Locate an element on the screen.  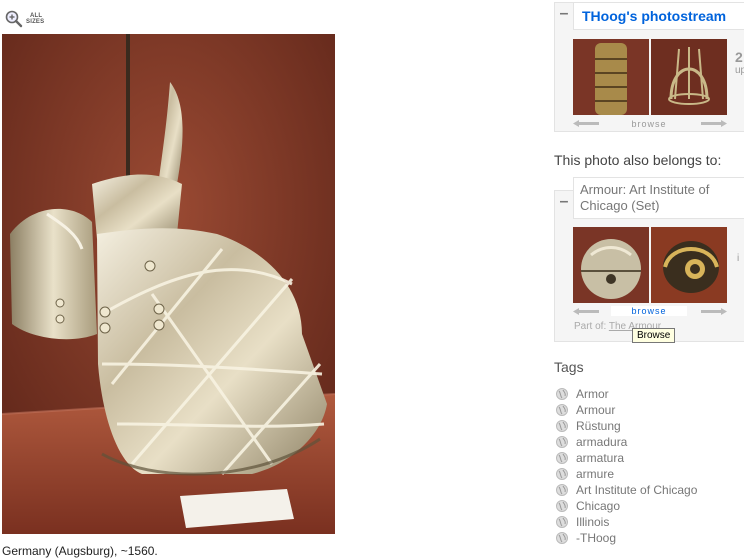
set-header: Armour: Art Institute of Chicago (Set) is located at coordinates (658, 198).